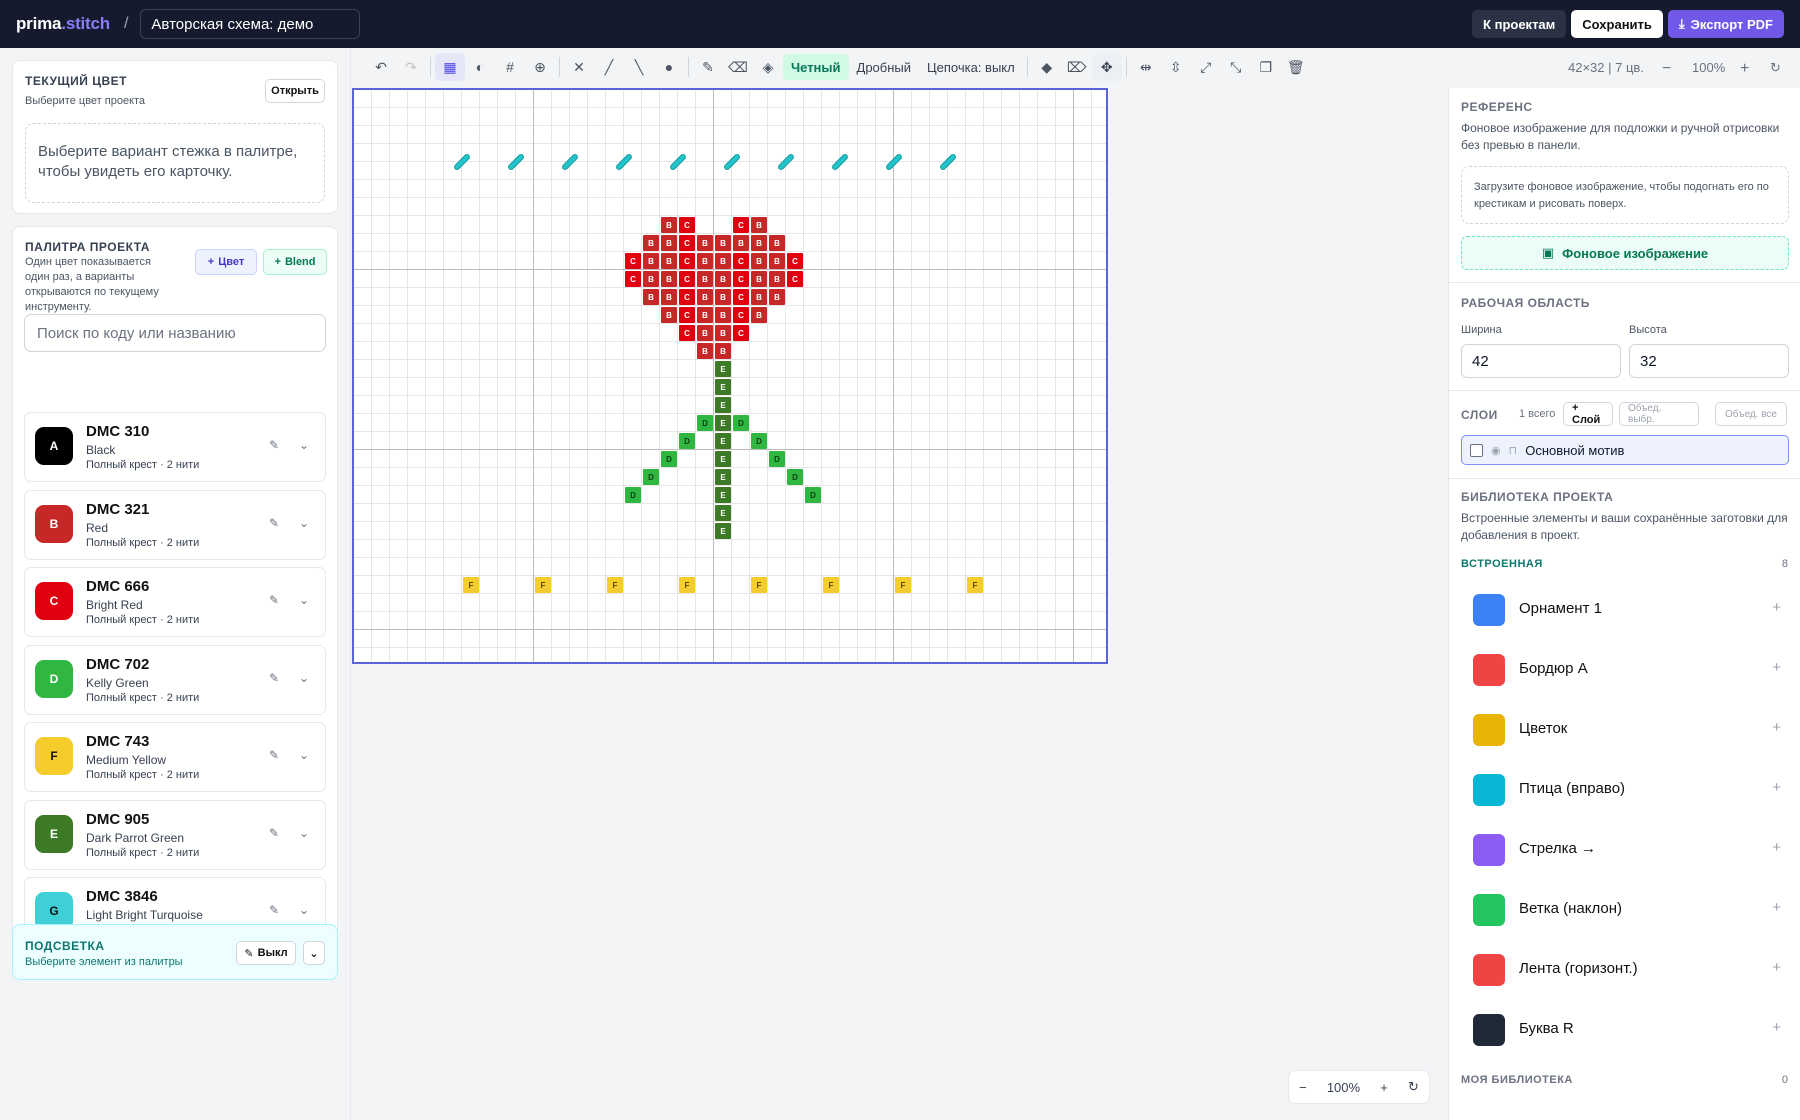  I want to click on expand-icon: ⤢, so click(1206, 67).